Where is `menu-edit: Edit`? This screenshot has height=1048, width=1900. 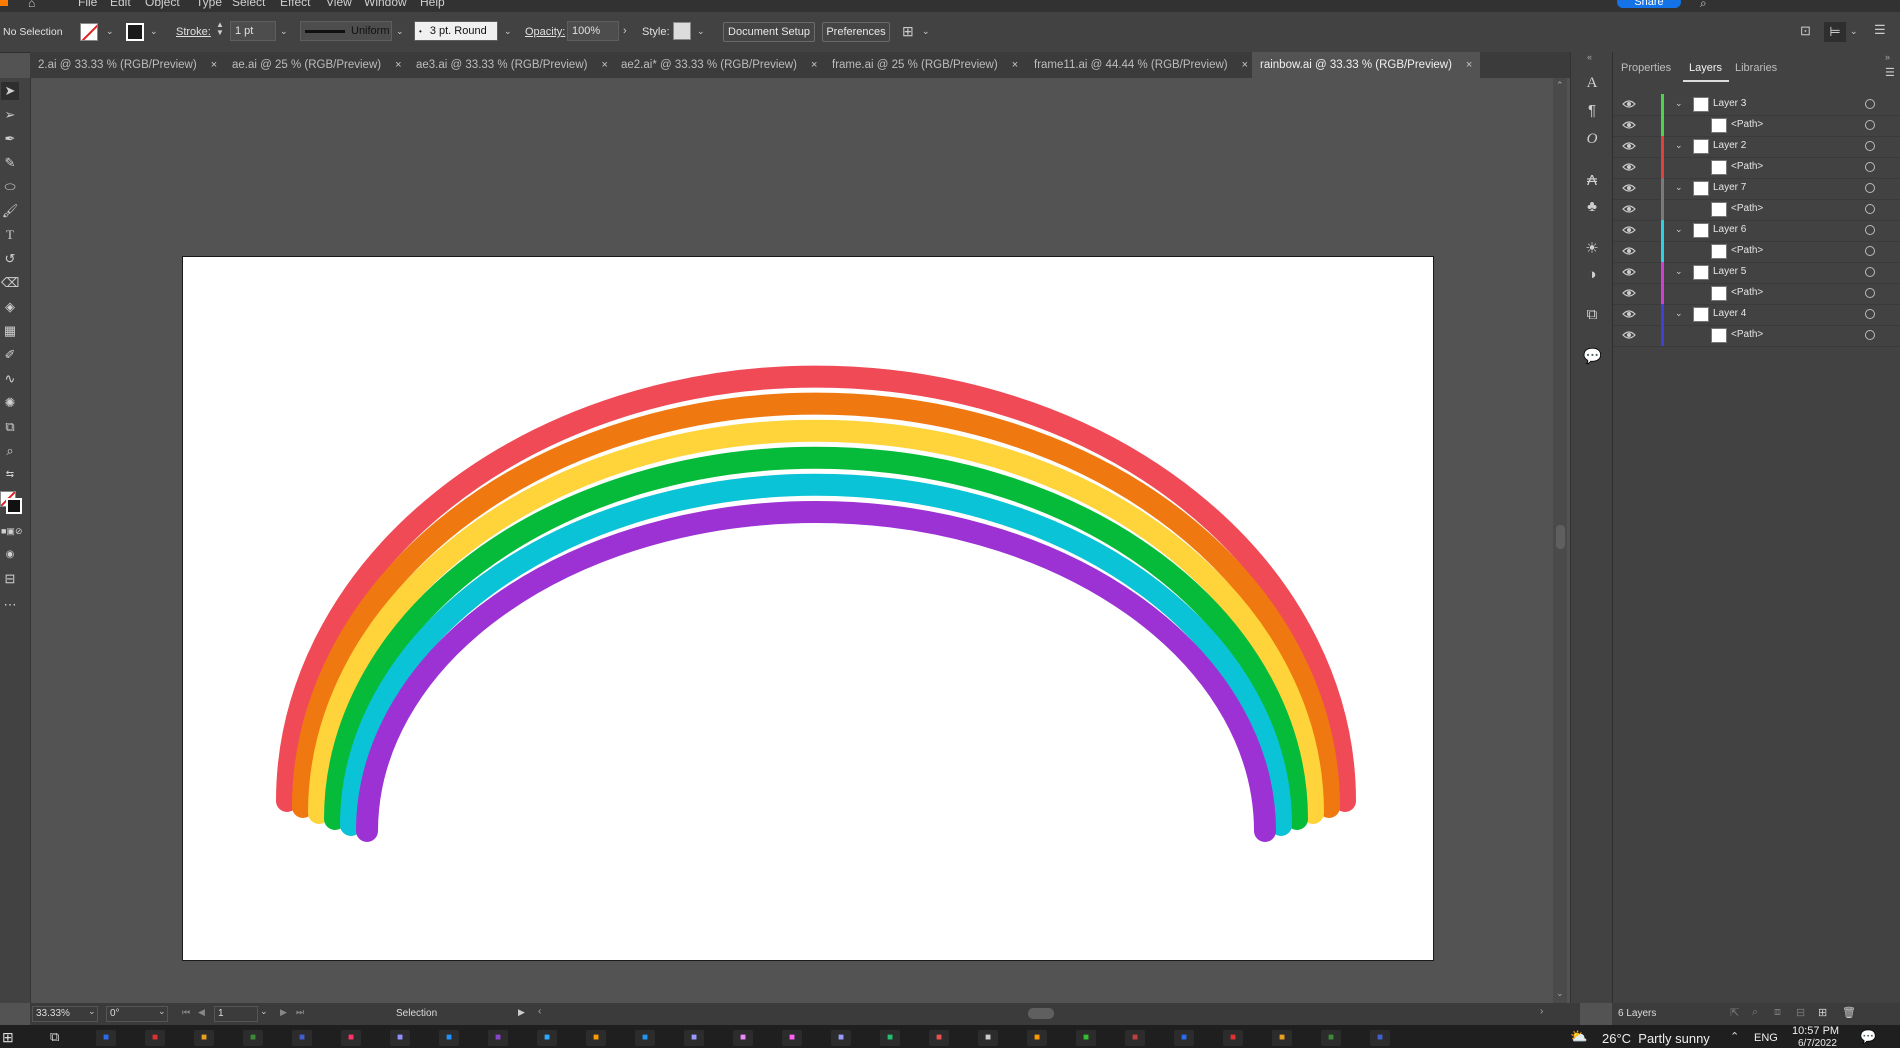 menu-edit: Edit is located at coordinates (120, 4).